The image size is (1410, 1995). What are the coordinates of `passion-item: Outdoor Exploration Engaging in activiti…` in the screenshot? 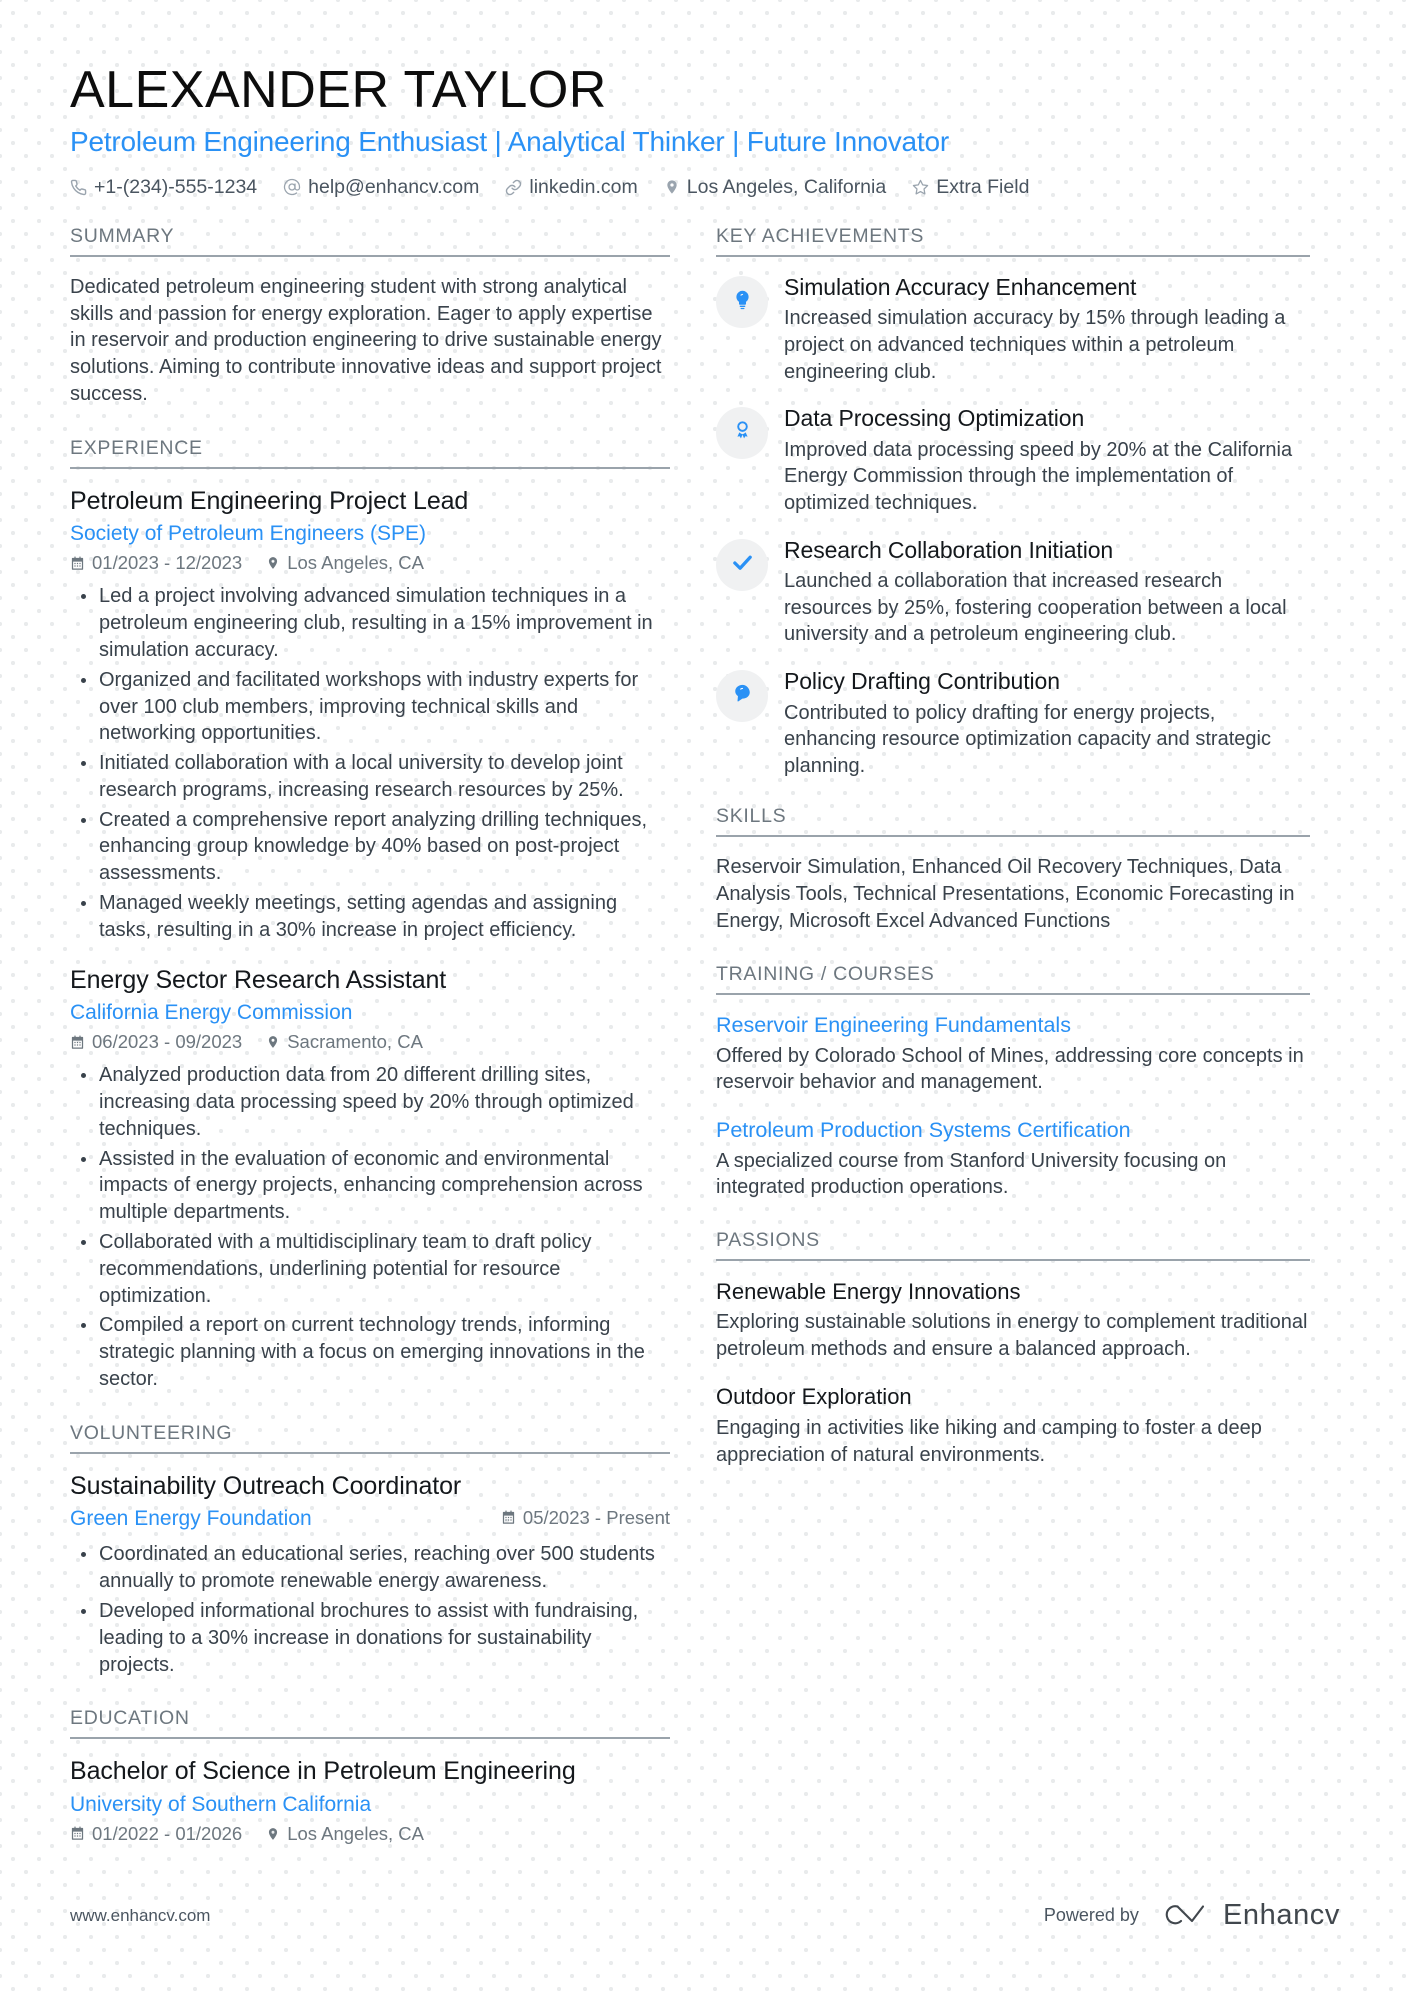 It's located at (1013, 1425).